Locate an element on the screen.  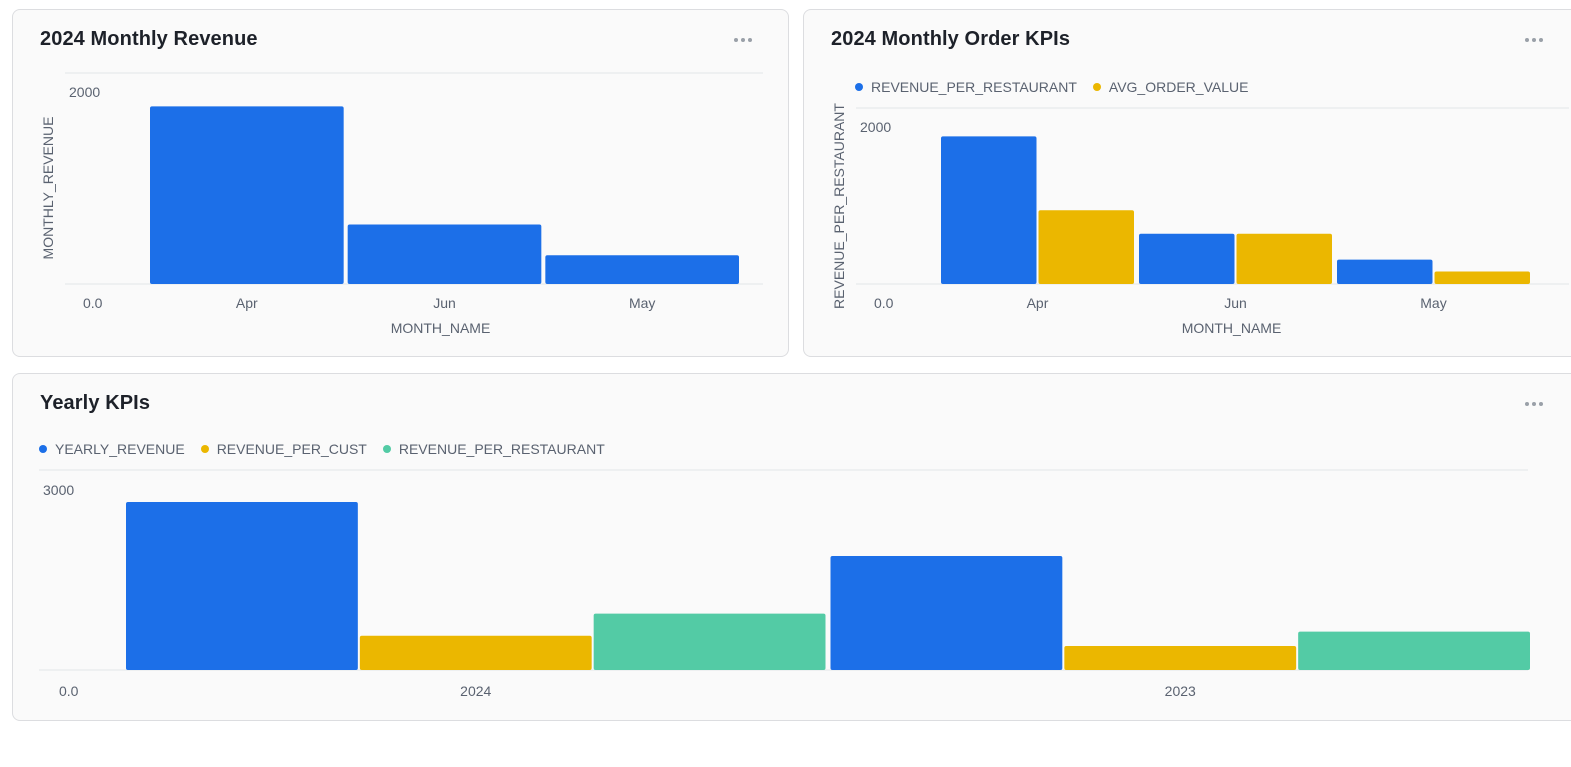
y-tick-label: 3000 is located at coordinates (58, 490).